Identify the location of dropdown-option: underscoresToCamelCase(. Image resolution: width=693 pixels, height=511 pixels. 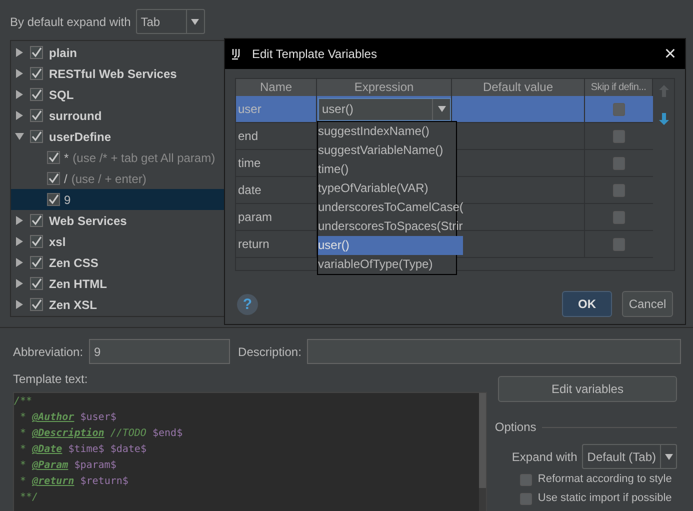
(391, 207).